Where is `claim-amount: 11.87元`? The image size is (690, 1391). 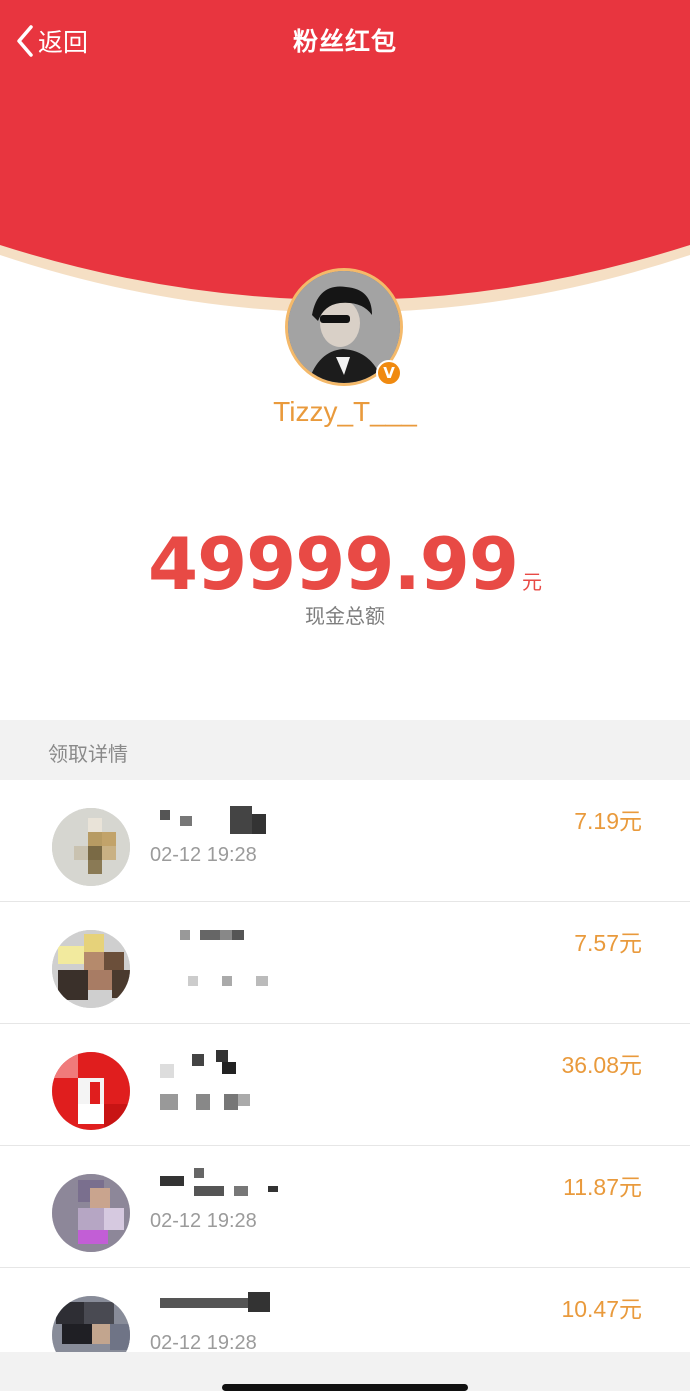 claim-amount: 11.87元 is located at coordinates (602, 1187).